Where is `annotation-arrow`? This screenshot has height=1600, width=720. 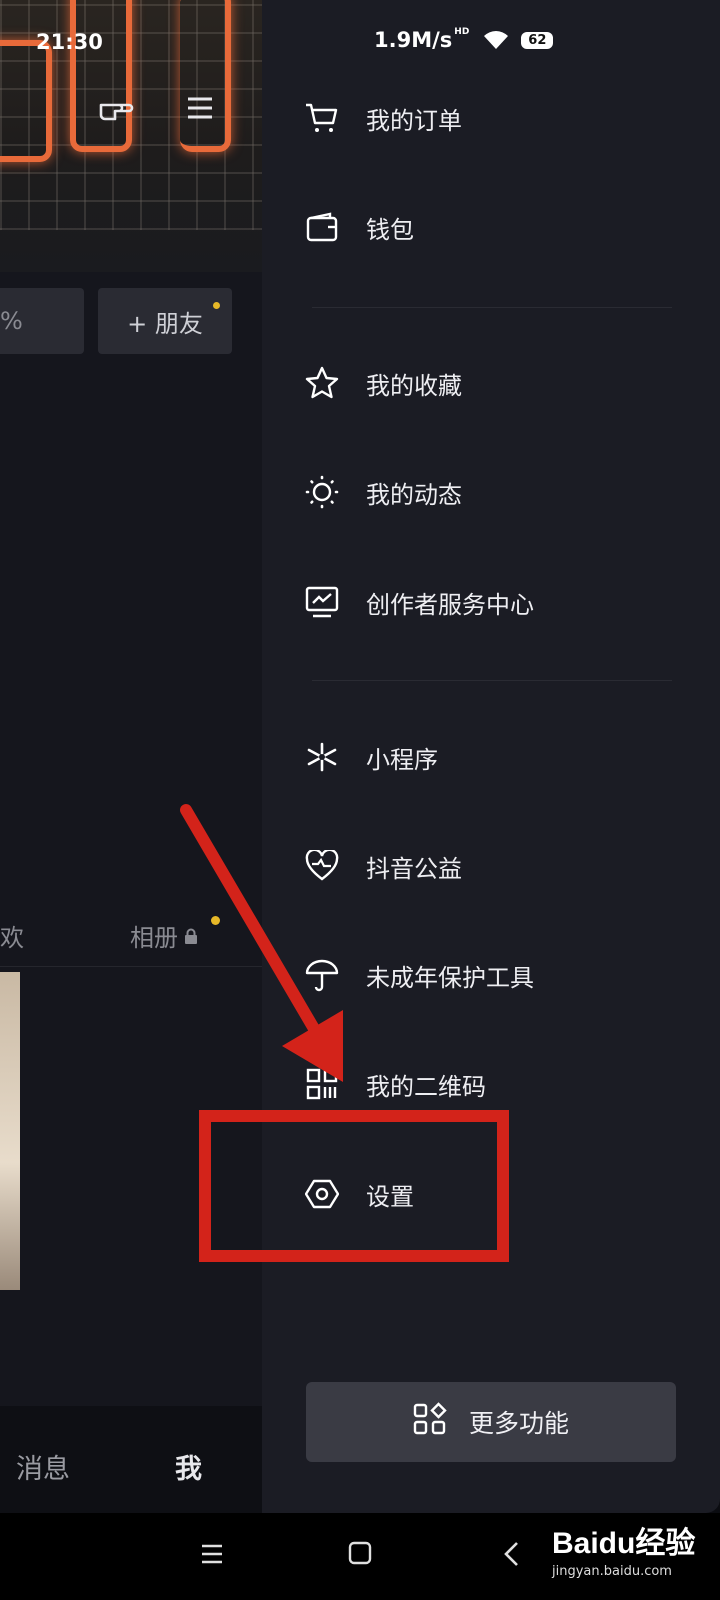 annotation-arrow is located at coordinates (261, 943).